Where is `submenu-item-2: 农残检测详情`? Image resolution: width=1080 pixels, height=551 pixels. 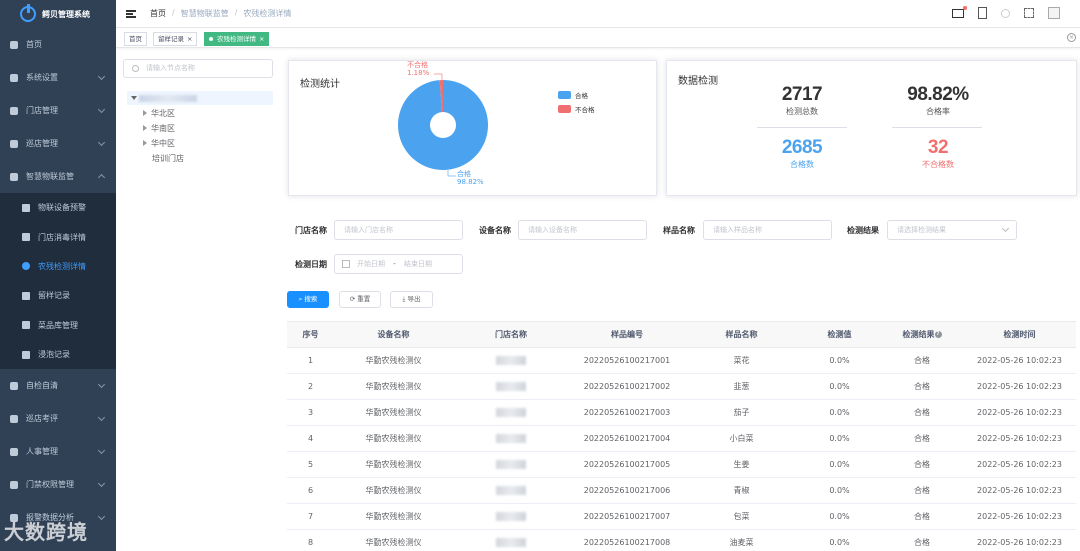 submenu-item-2: 农残检测详情 is located at coordinates (58, 266).